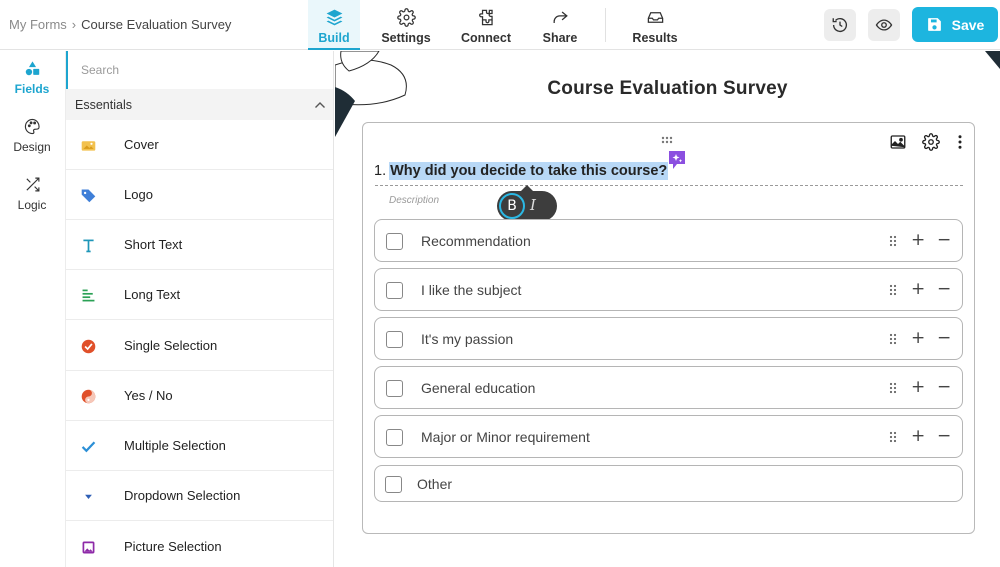 The width and height of the screenshot is (1000, 567). Describe the element at coordinates (199, 346) in the screenshot. I see `field-item-single-selection: Single Selection` at that location.